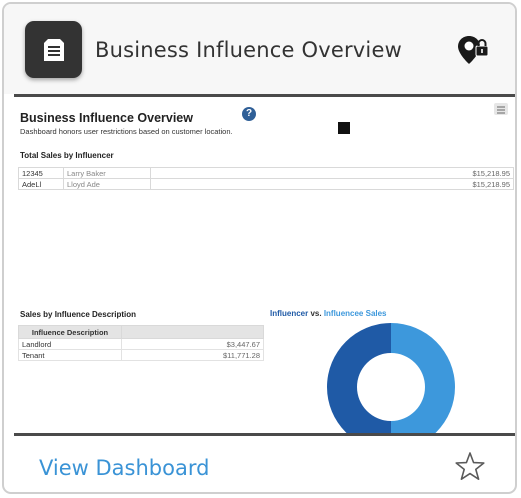  I want to click on black-square-marker, so click(344, 128).